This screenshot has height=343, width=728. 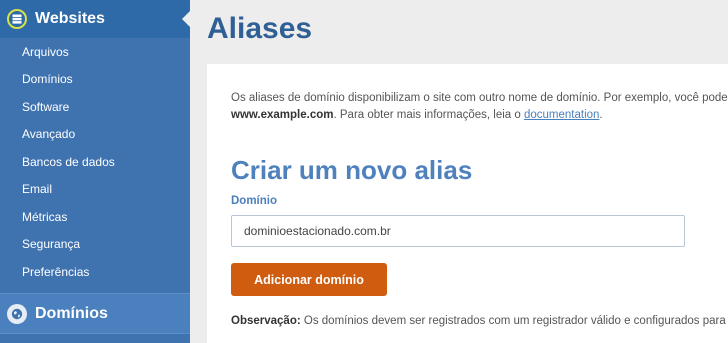 What do you see at coordinates (254, 201) in the screenshot?
I see `domain-field-label: Domínio` at bounding box center [254, 201].